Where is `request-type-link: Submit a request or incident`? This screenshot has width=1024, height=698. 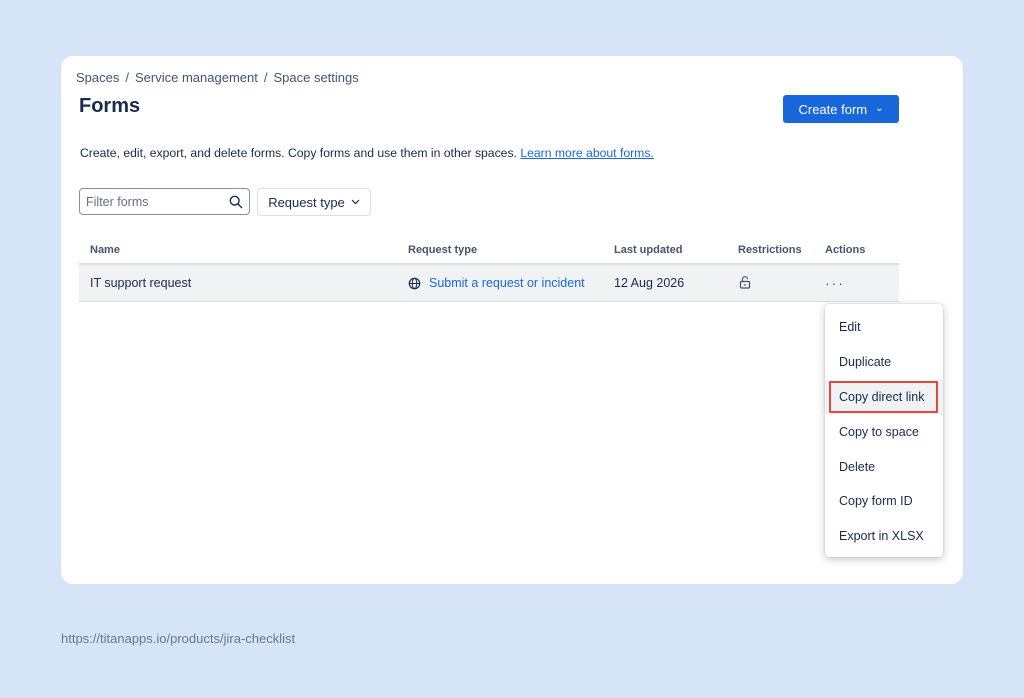
request-type-link: Submit a request or incident is located at coordinates (496, 283).